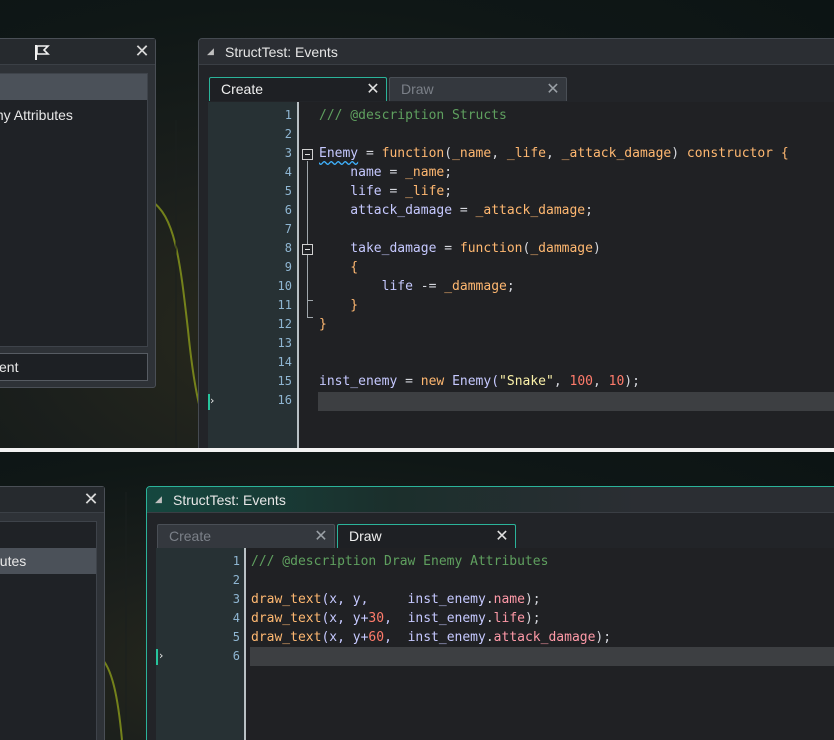 The image size is (834, 740). Describe the element at coordinates (73, 87) in the screenshot. I see `event-list-item` at that location.